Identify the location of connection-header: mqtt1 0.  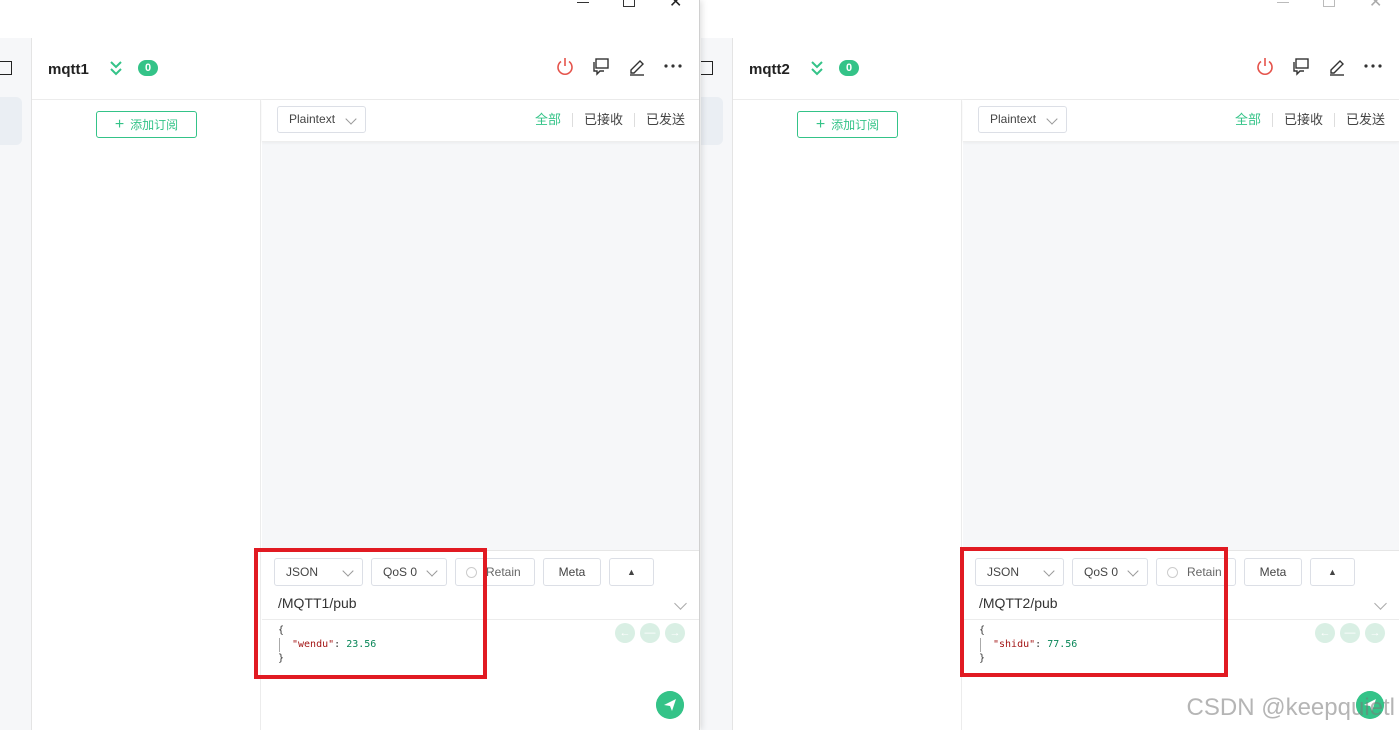
(365, 69).